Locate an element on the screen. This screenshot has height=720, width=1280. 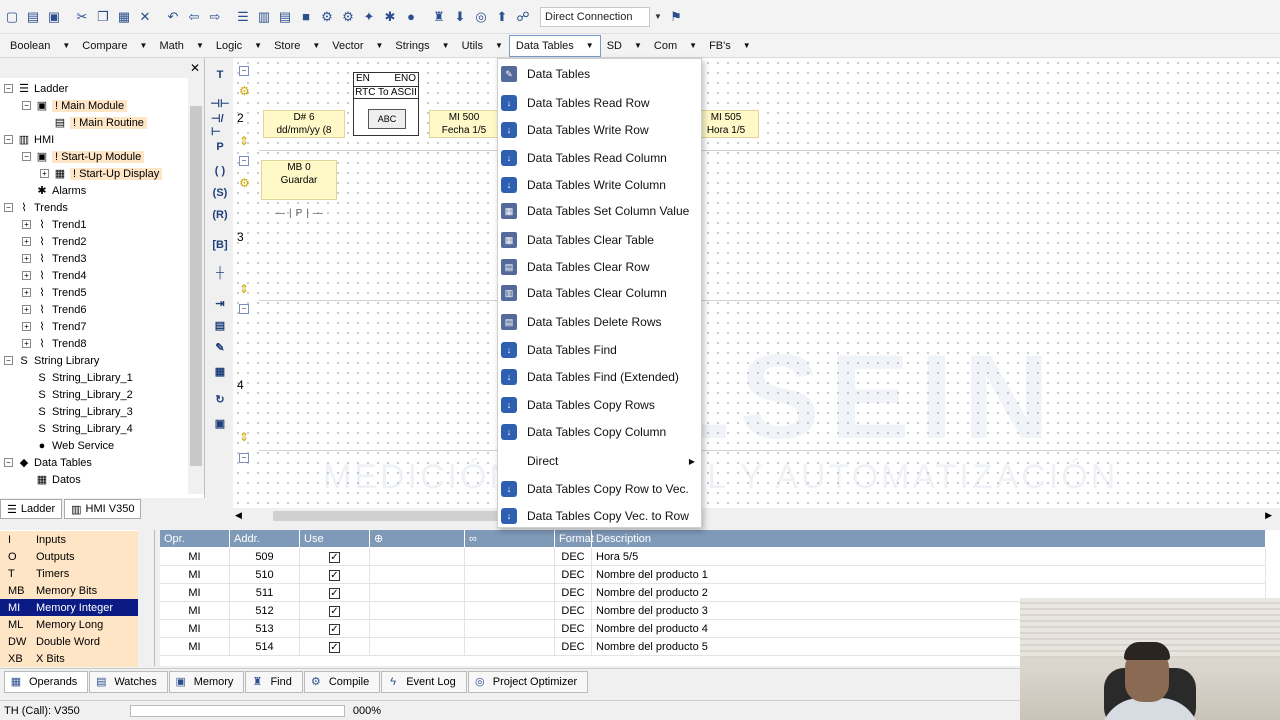
menu-item: ↓ Data Tables Copy Vec. to Row is located at coordinates (599, 516).